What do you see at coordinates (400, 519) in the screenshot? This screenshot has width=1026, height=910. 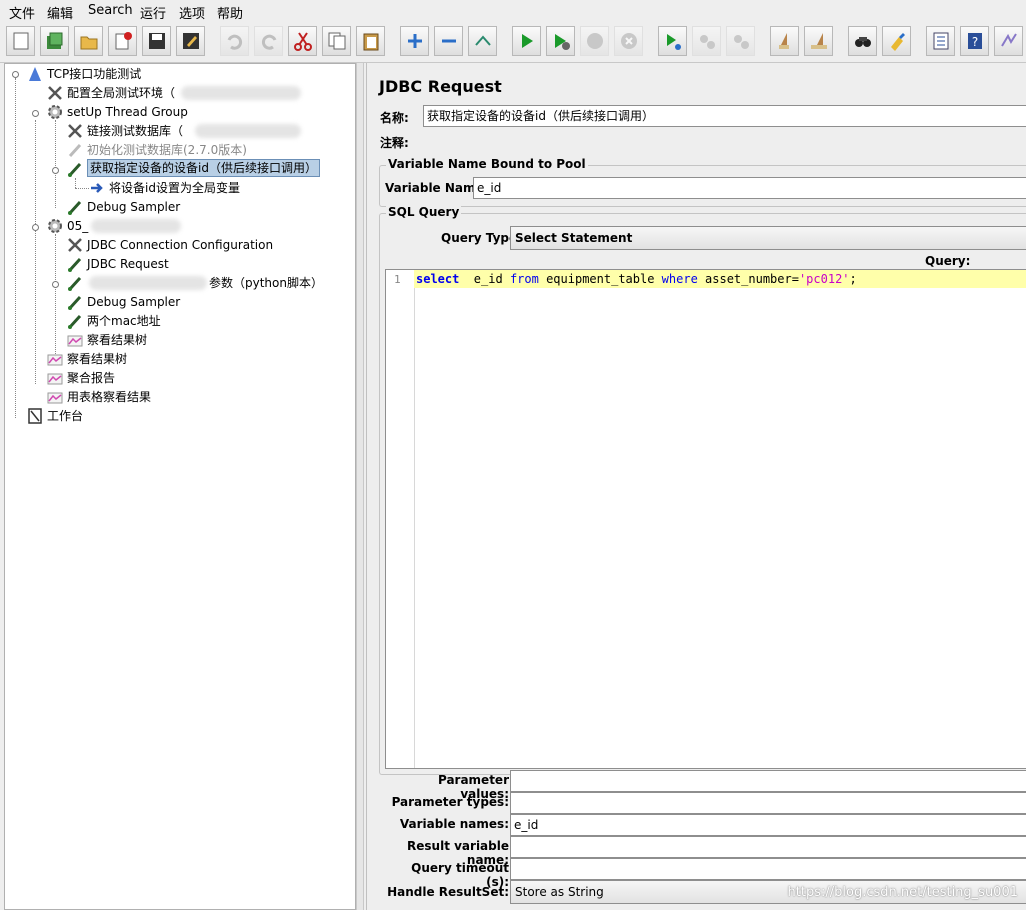 I see `line-gutter: 1` at bounding box center [400, 519].